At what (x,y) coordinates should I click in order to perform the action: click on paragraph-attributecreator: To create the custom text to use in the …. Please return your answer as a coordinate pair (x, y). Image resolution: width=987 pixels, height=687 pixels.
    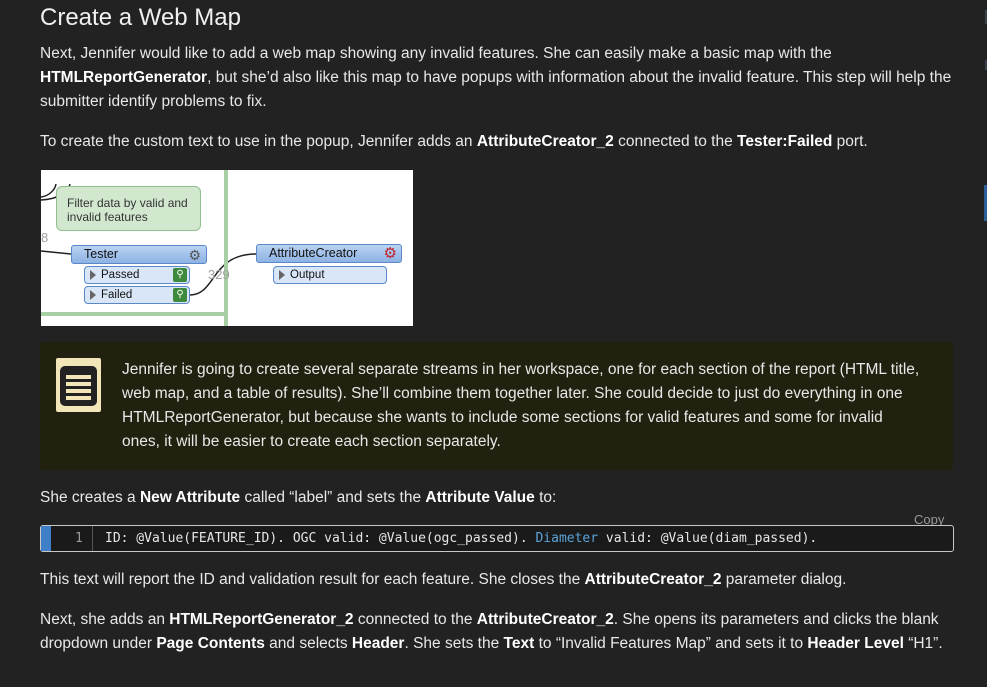
    Looking at the image, I should click on (454, 141).